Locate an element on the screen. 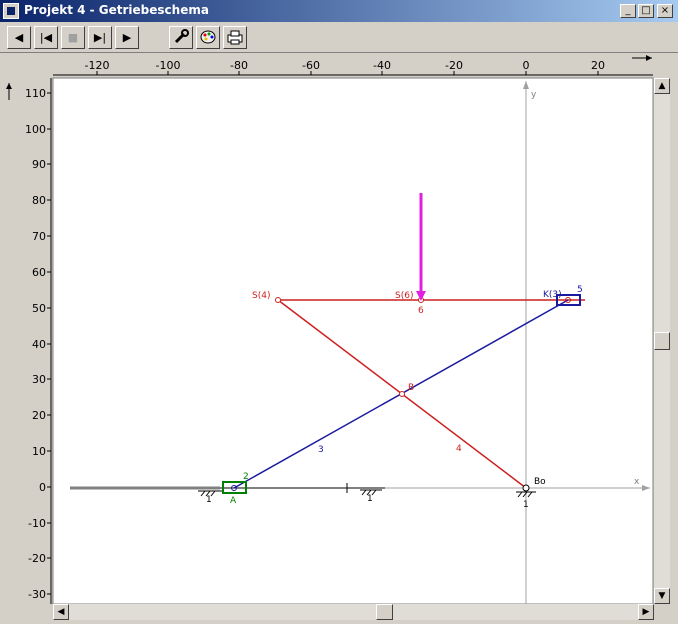 This screenshot has width=678, height=624. x-tick-label: 0 is located at coordinates (526, 65).